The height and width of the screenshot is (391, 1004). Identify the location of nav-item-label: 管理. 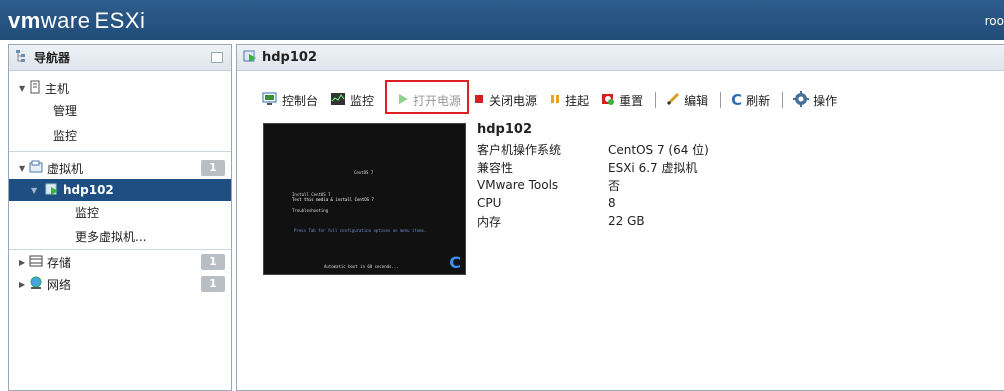
(65, 110).